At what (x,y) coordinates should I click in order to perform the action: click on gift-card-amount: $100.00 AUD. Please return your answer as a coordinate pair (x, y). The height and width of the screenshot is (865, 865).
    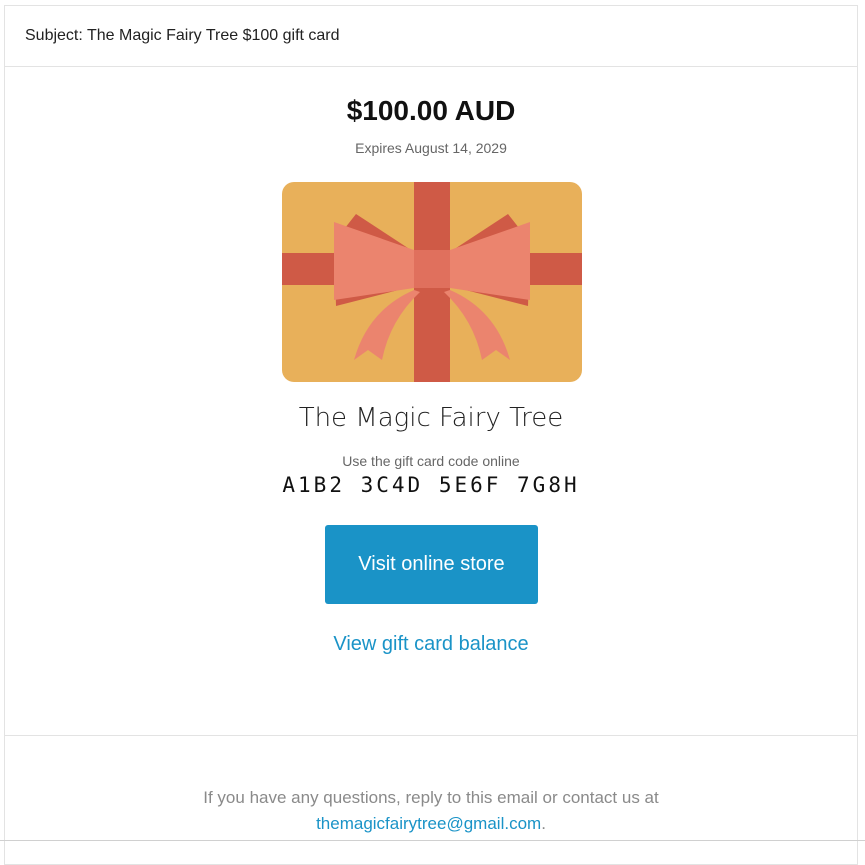
    Looking at the image, I should click on (431, 110).